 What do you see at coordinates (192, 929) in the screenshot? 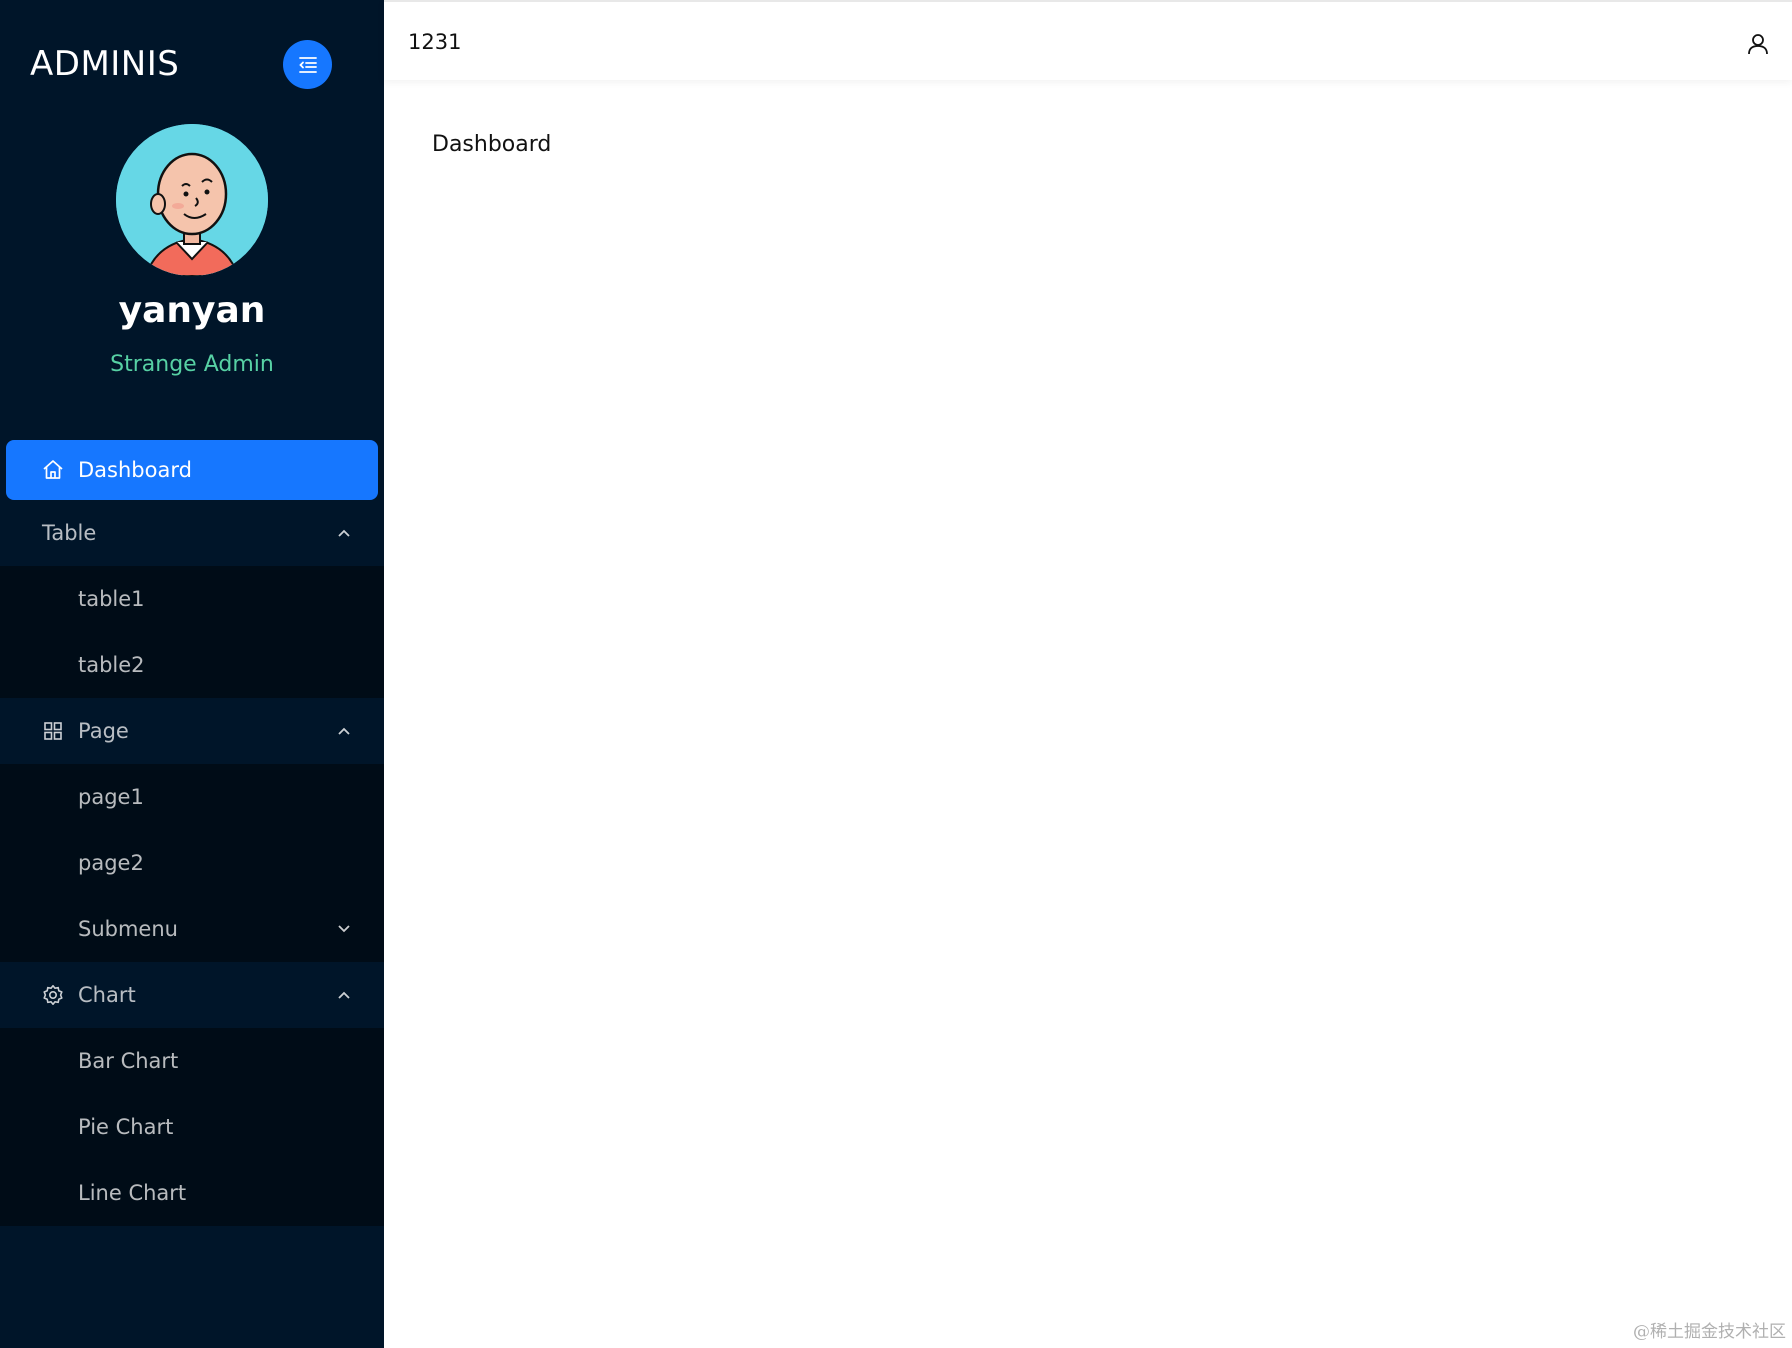
I see `sidebar-item-submenu: Submenu` at bounding box center [192, 929].